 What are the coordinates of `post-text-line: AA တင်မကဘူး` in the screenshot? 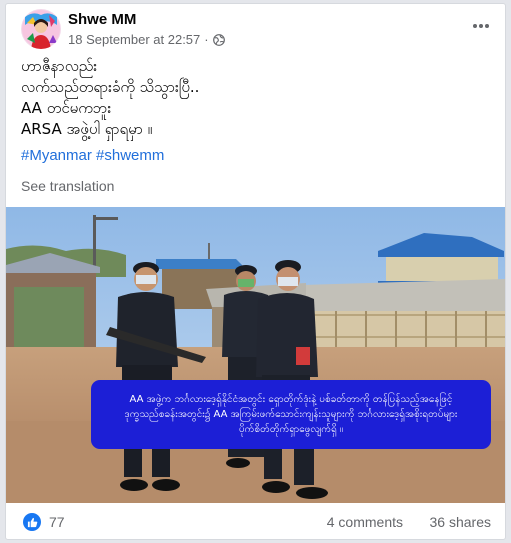 It's located at (66, 108).